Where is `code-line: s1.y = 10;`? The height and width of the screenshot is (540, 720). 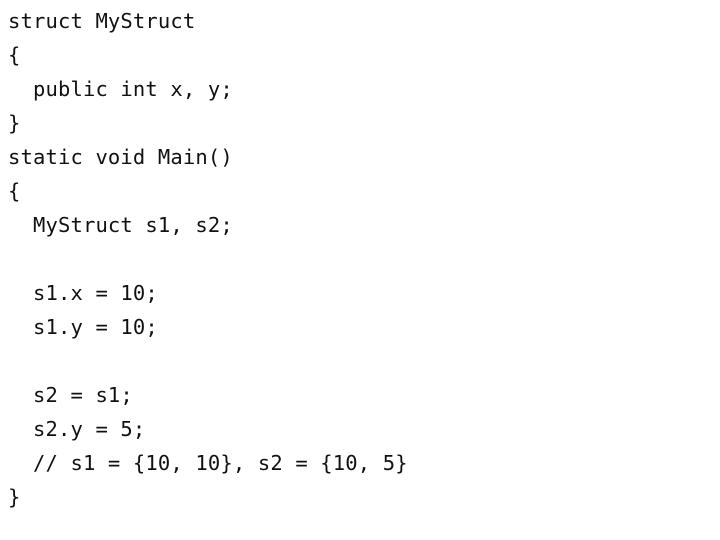 code-line: s1.y = 10; is located at coordinates (83, 327).